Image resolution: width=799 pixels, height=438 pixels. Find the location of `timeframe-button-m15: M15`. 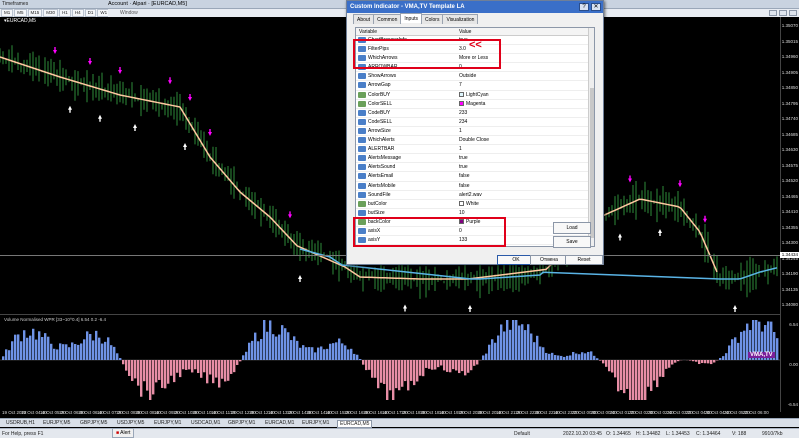

timeframe-button-m15: M15 is located at coordinates (35, 13).